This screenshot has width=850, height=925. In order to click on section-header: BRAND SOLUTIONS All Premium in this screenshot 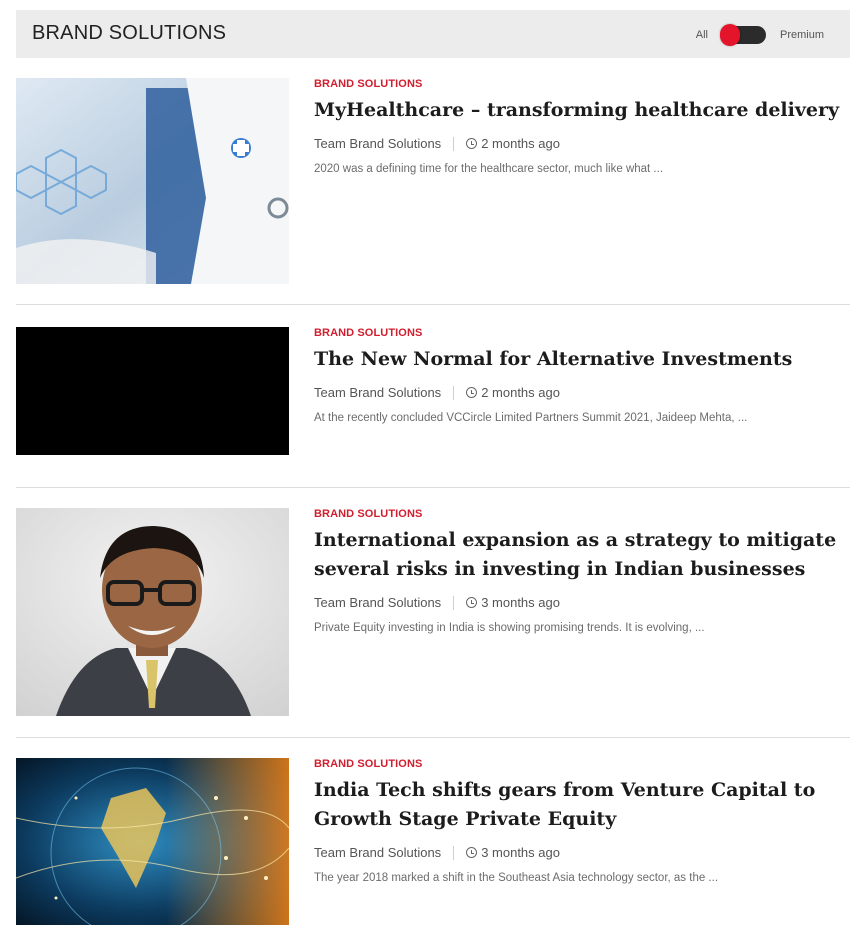, I will do `click(433, 34)`.